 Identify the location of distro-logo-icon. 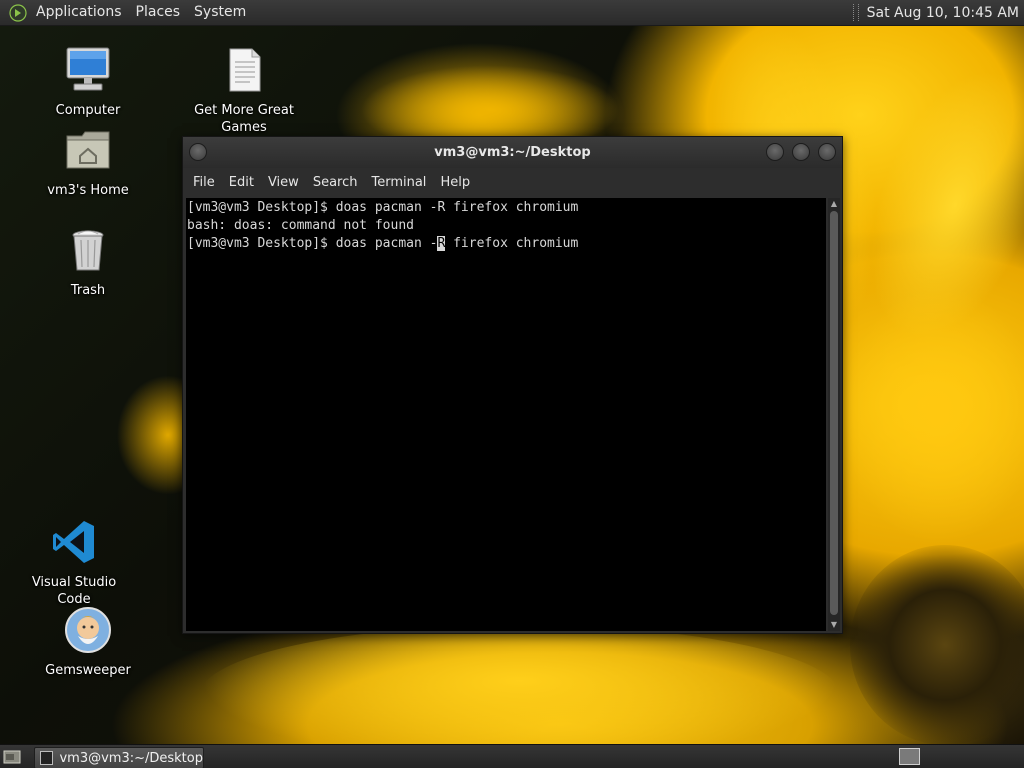
(18, 12).